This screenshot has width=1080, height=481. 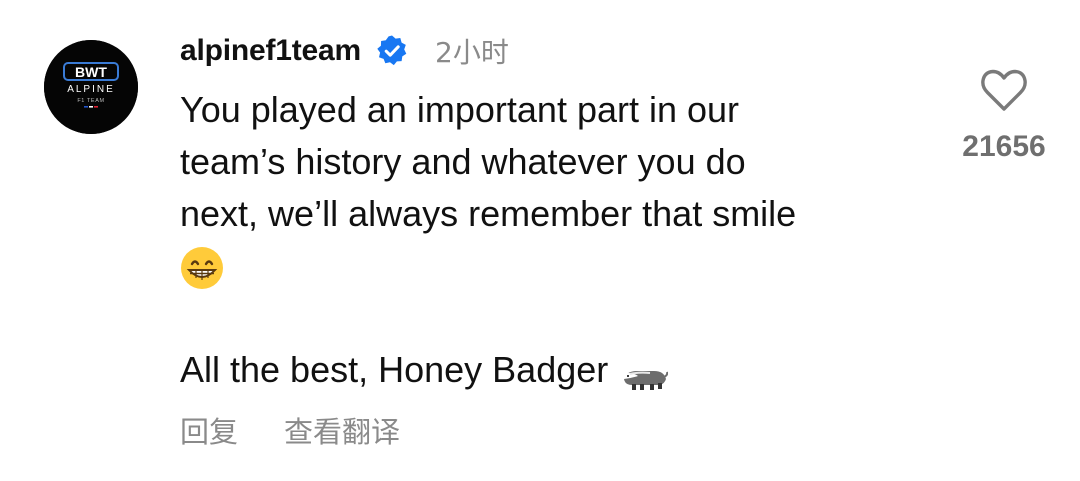 I want to click on like-area: 21656, so click(x=1004, y=118).